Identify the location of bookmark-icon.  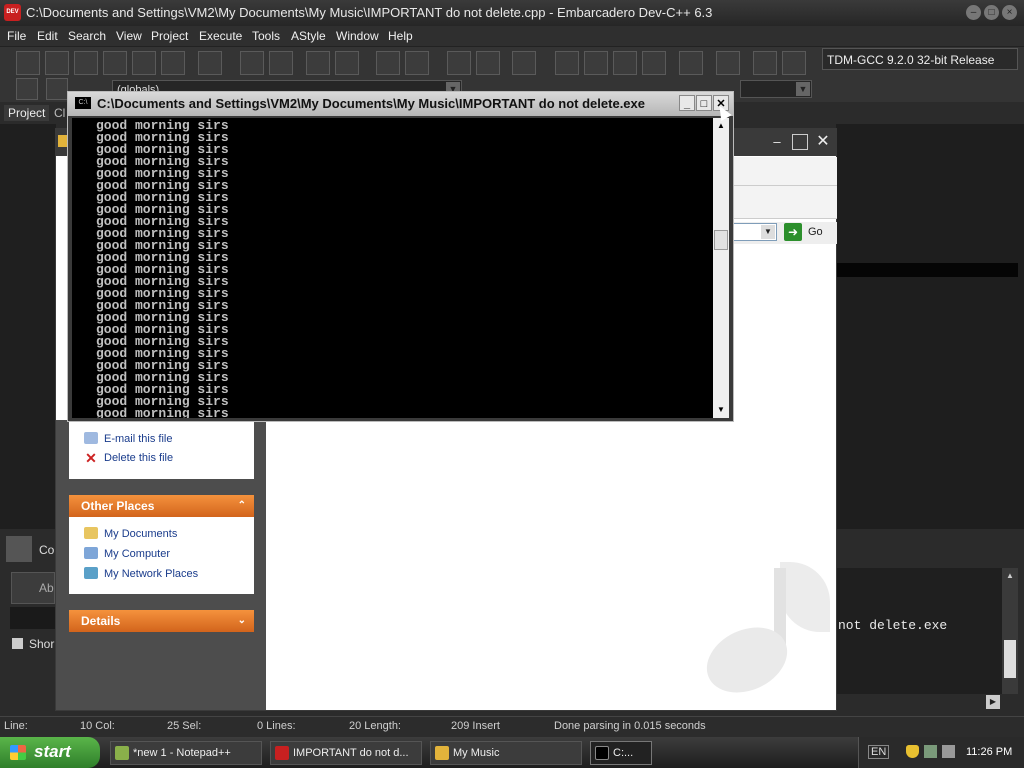
(57, 89).